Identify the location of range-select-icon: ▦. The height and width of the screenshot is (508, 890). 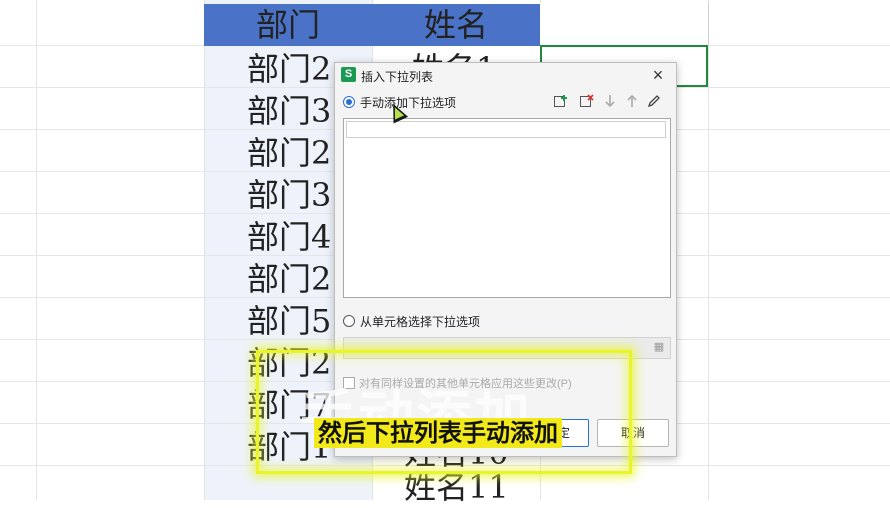
(659, 347).